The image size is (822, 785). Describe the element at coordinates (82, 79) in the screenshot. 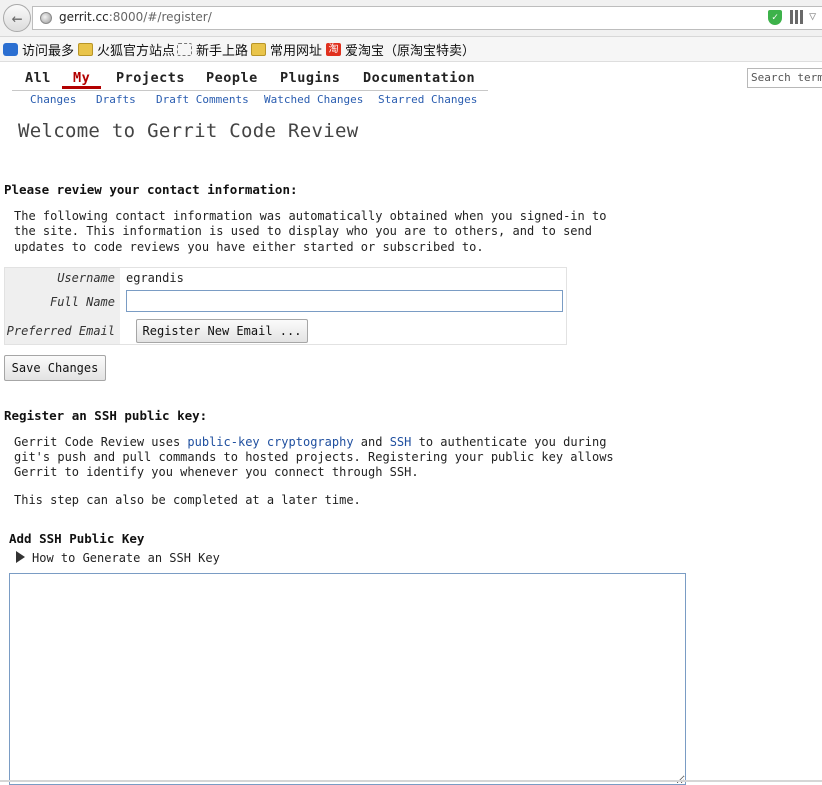

I see `menu-my: My` at that location.